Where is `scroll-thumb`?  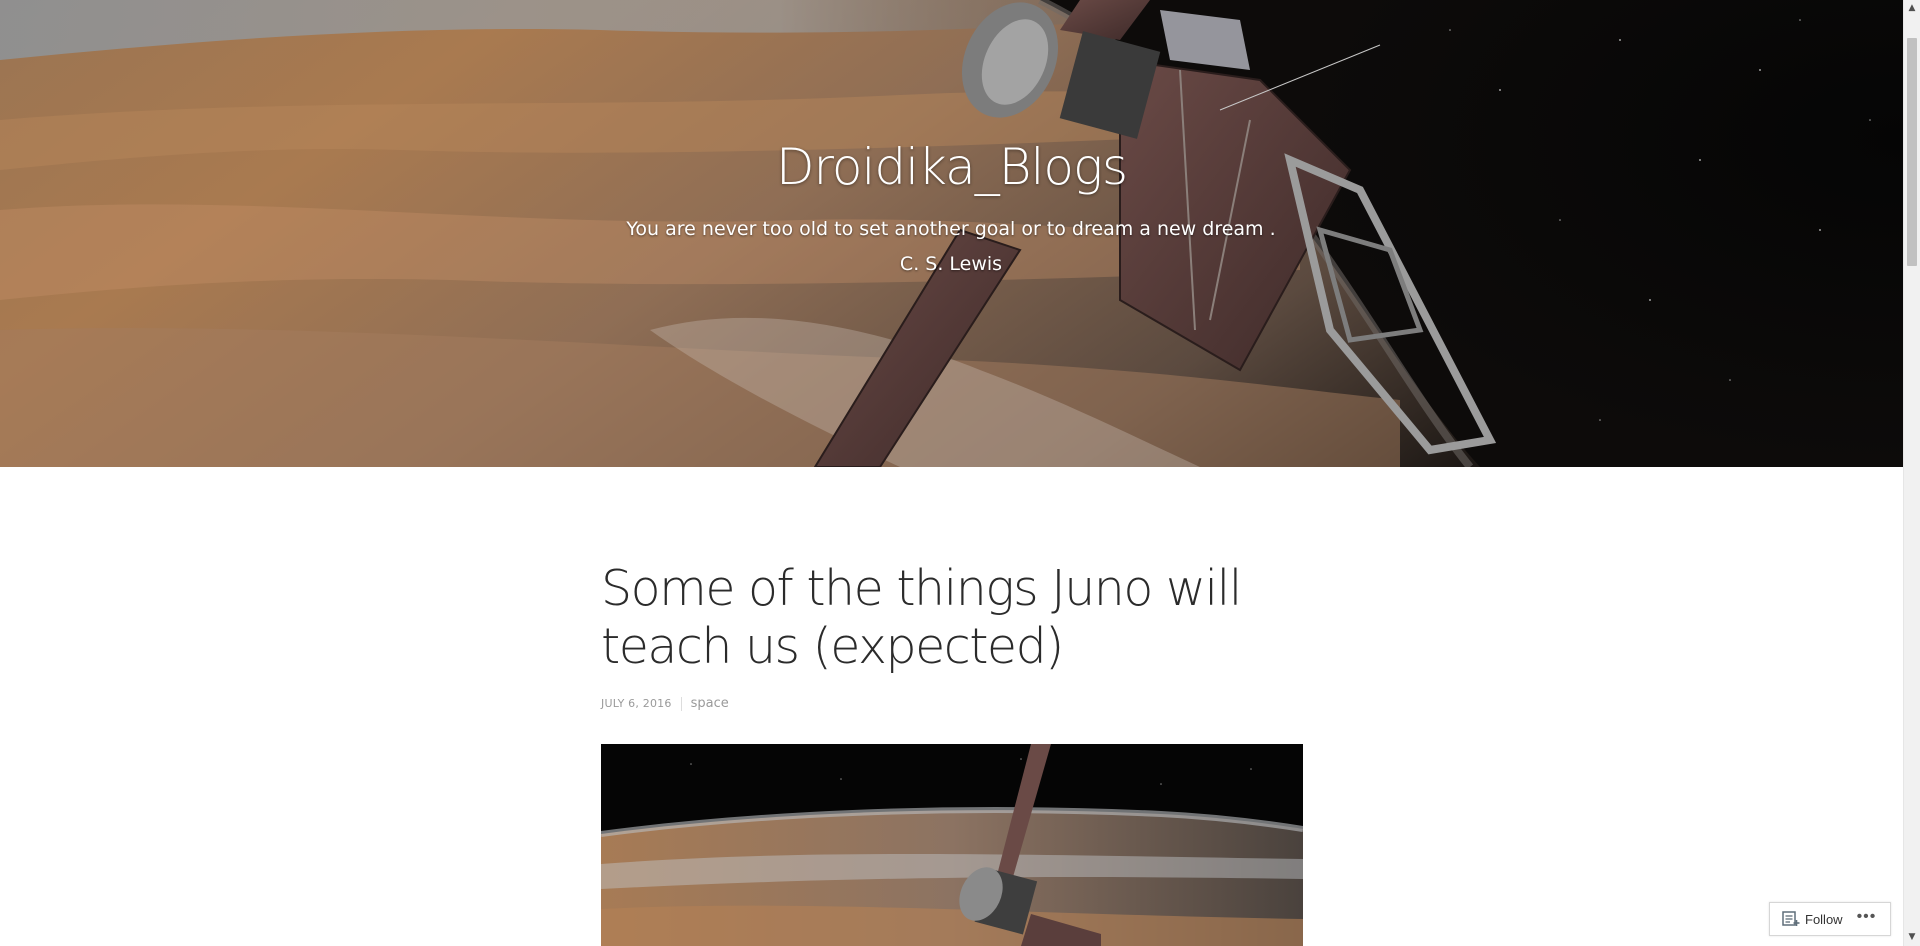
scroll-thumb is located at coordinates (1912, 152).